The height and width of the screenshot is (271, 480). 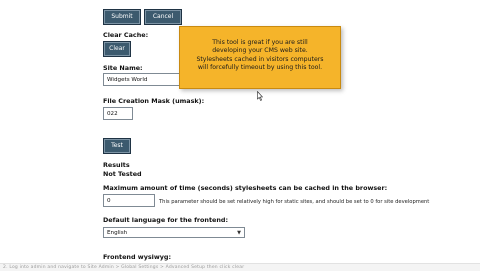 What do you see at coordinates (122, 174) in the screenshot?
I see `results-value: Not Tested` at bounding box center [122, 174].